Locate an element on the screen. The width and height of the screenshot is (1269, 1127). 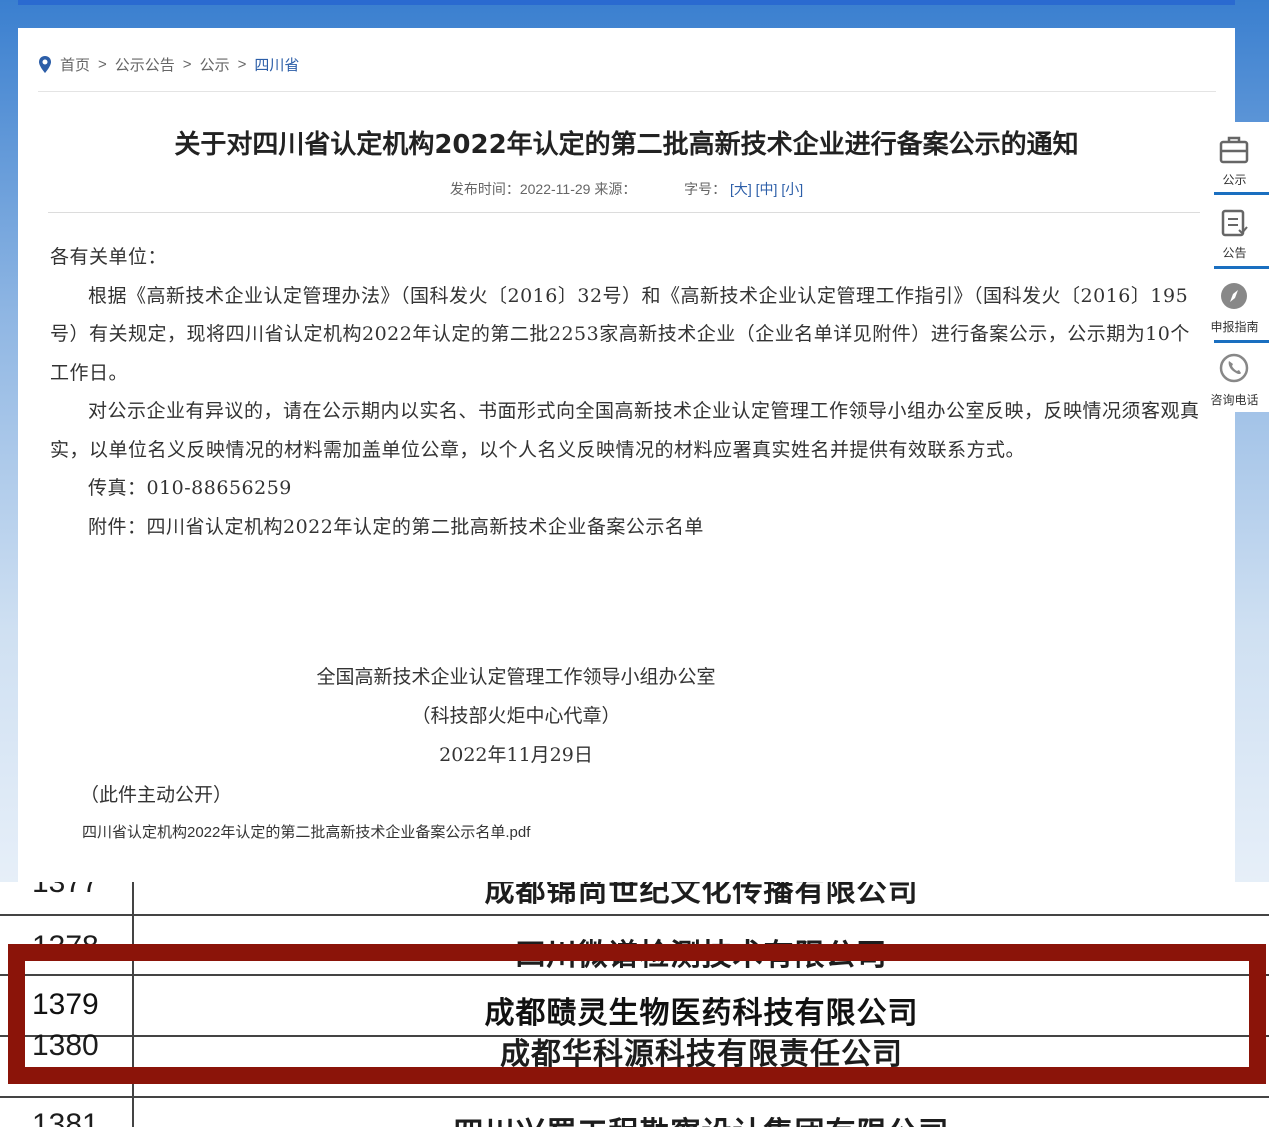
table-row: 1377 成都锦尚世纪文化传播有限公司 is located at coordinates (634, 898).